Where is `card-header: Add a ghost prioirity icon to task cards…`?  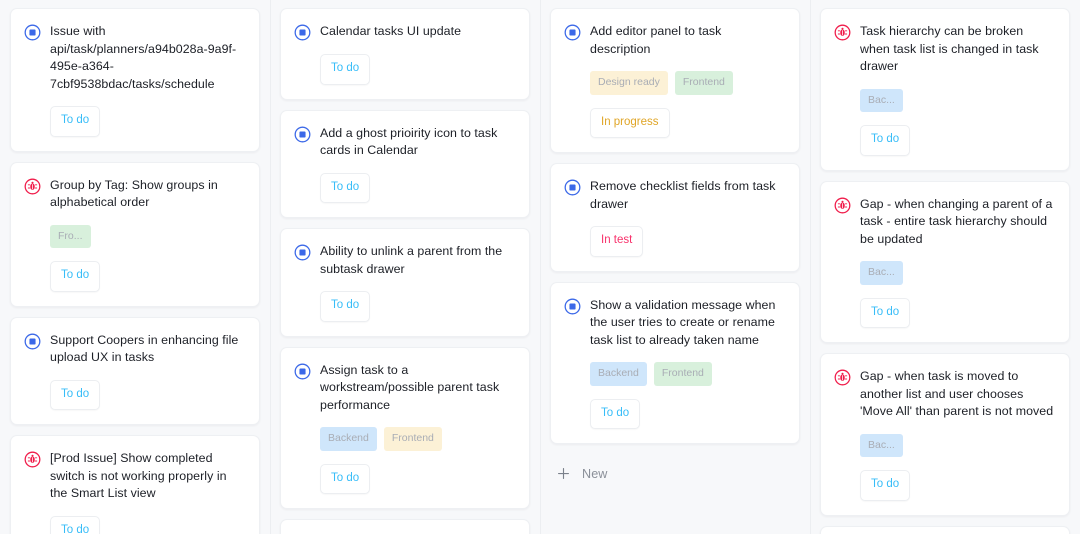 card-header: Add a ghost prioirity icon to task cards… is located at coordinates (404, 142).